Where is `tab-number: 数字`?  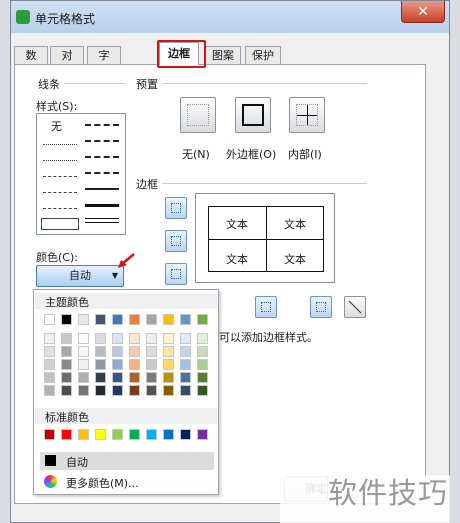 tab-number: 数字 is located at coordinates (31, 63).